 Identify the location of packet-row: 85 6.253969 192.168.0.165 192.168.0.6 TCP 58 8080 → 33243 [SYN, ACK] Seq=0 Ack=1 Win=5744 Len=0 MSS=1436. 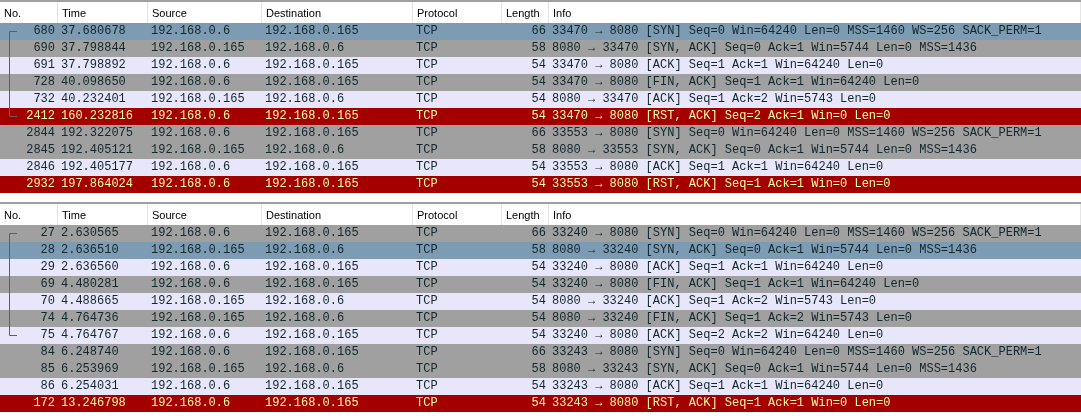
(540, 369).